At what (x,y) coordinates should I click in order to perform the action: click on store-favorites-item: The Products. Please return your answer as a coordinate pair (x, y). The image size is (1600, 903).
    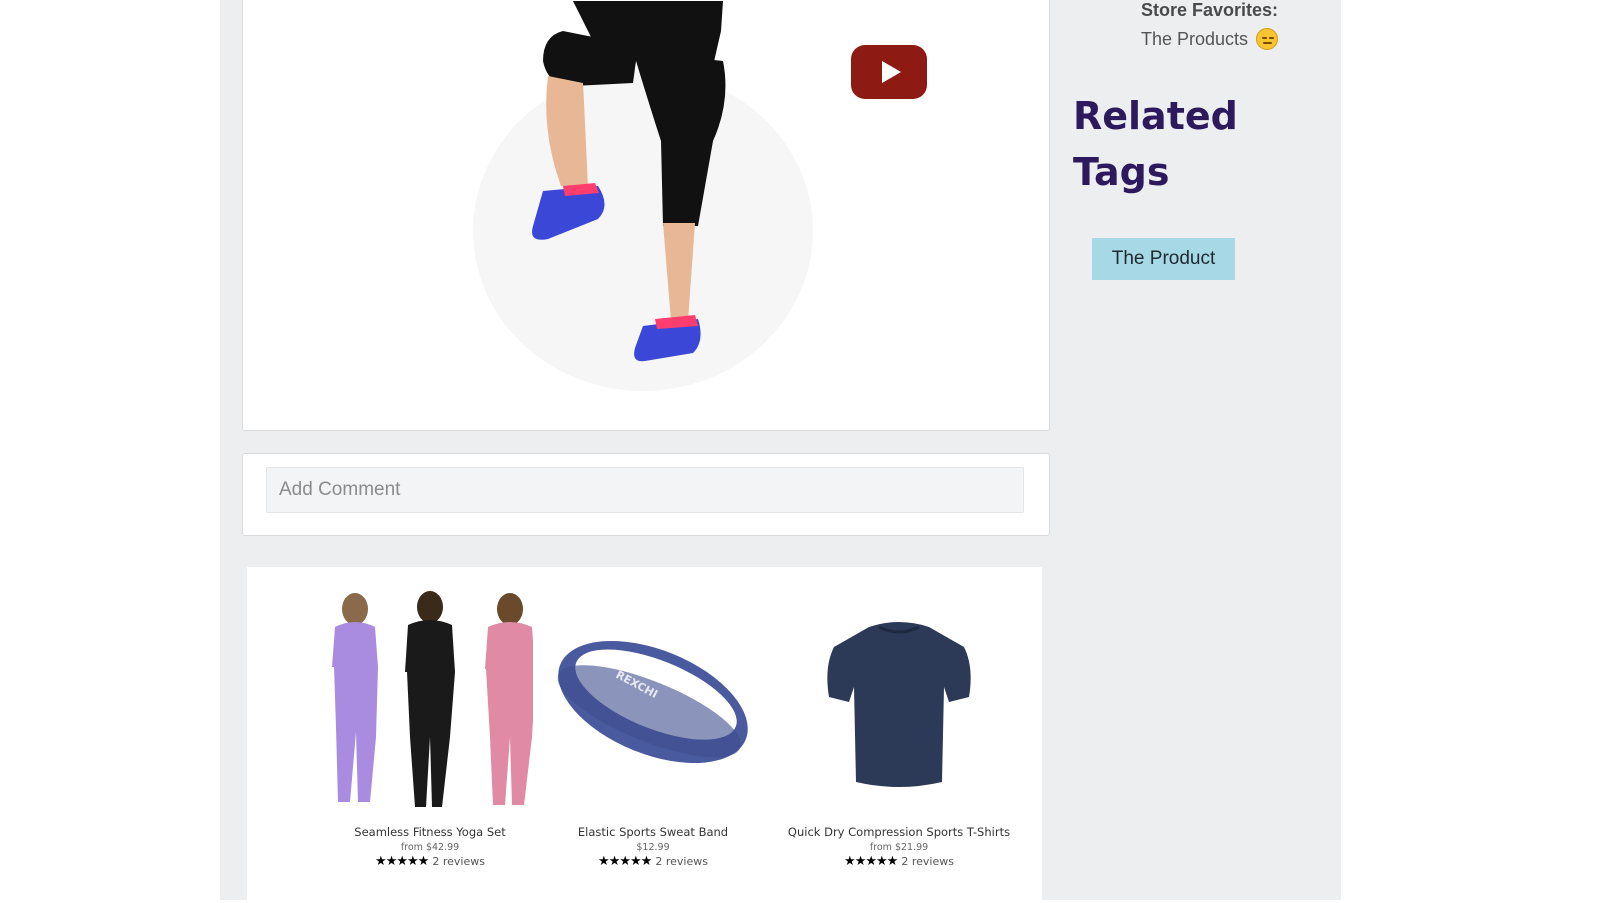
    Looking at the image, I should click on (1210, 39).